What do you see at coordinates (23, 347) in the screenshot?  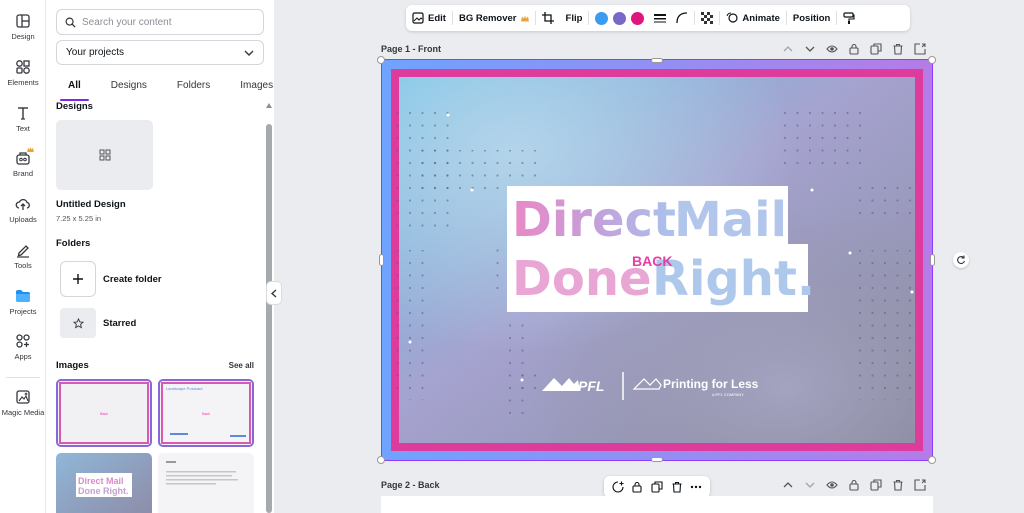 I see `rail-item-apps: Apps` at bounding box center [23, 347].